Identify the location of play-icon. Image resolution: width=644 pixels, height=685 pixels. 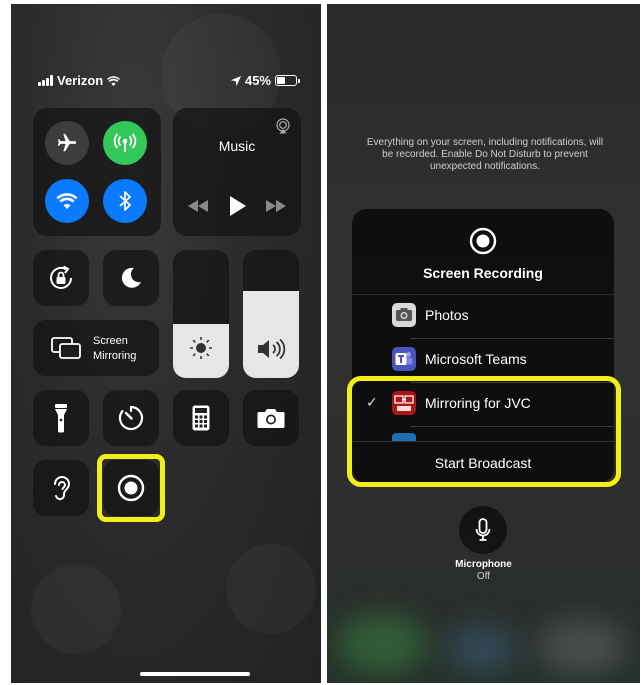
(238, 206).